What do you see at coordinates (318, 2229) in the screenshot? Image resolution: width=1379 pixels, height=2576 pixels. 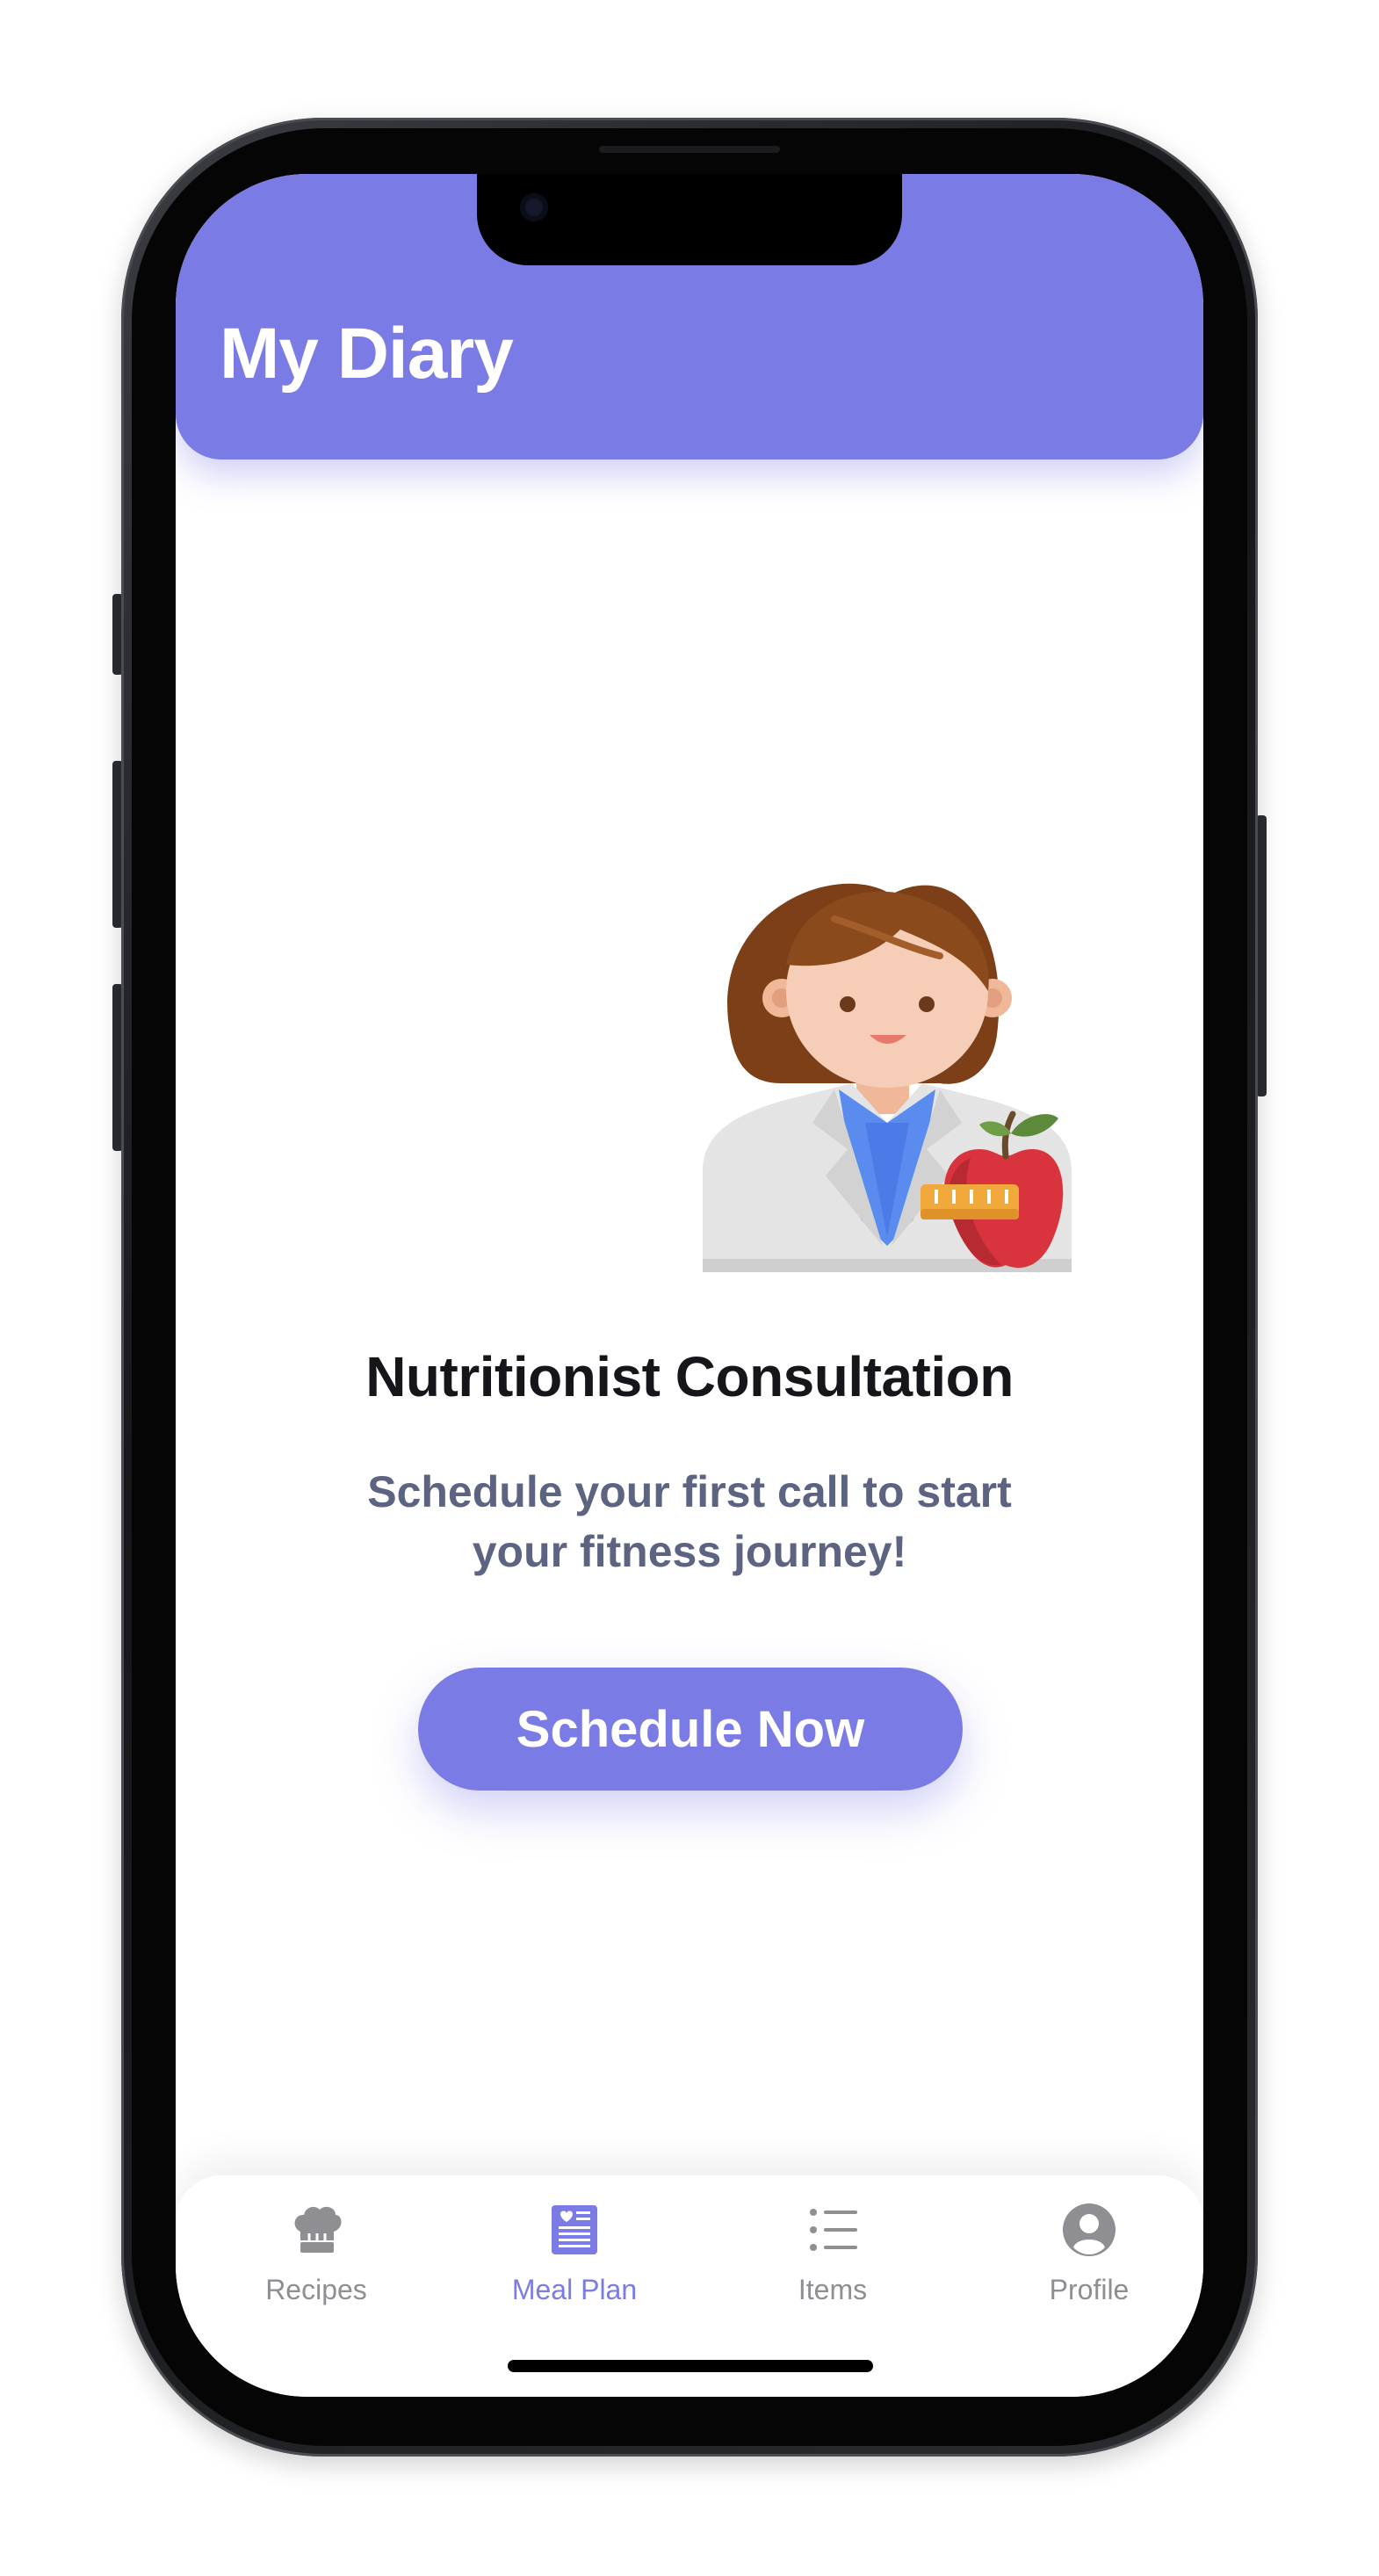 I see `chef-hat-icon` at bounding box center [318, 2229].